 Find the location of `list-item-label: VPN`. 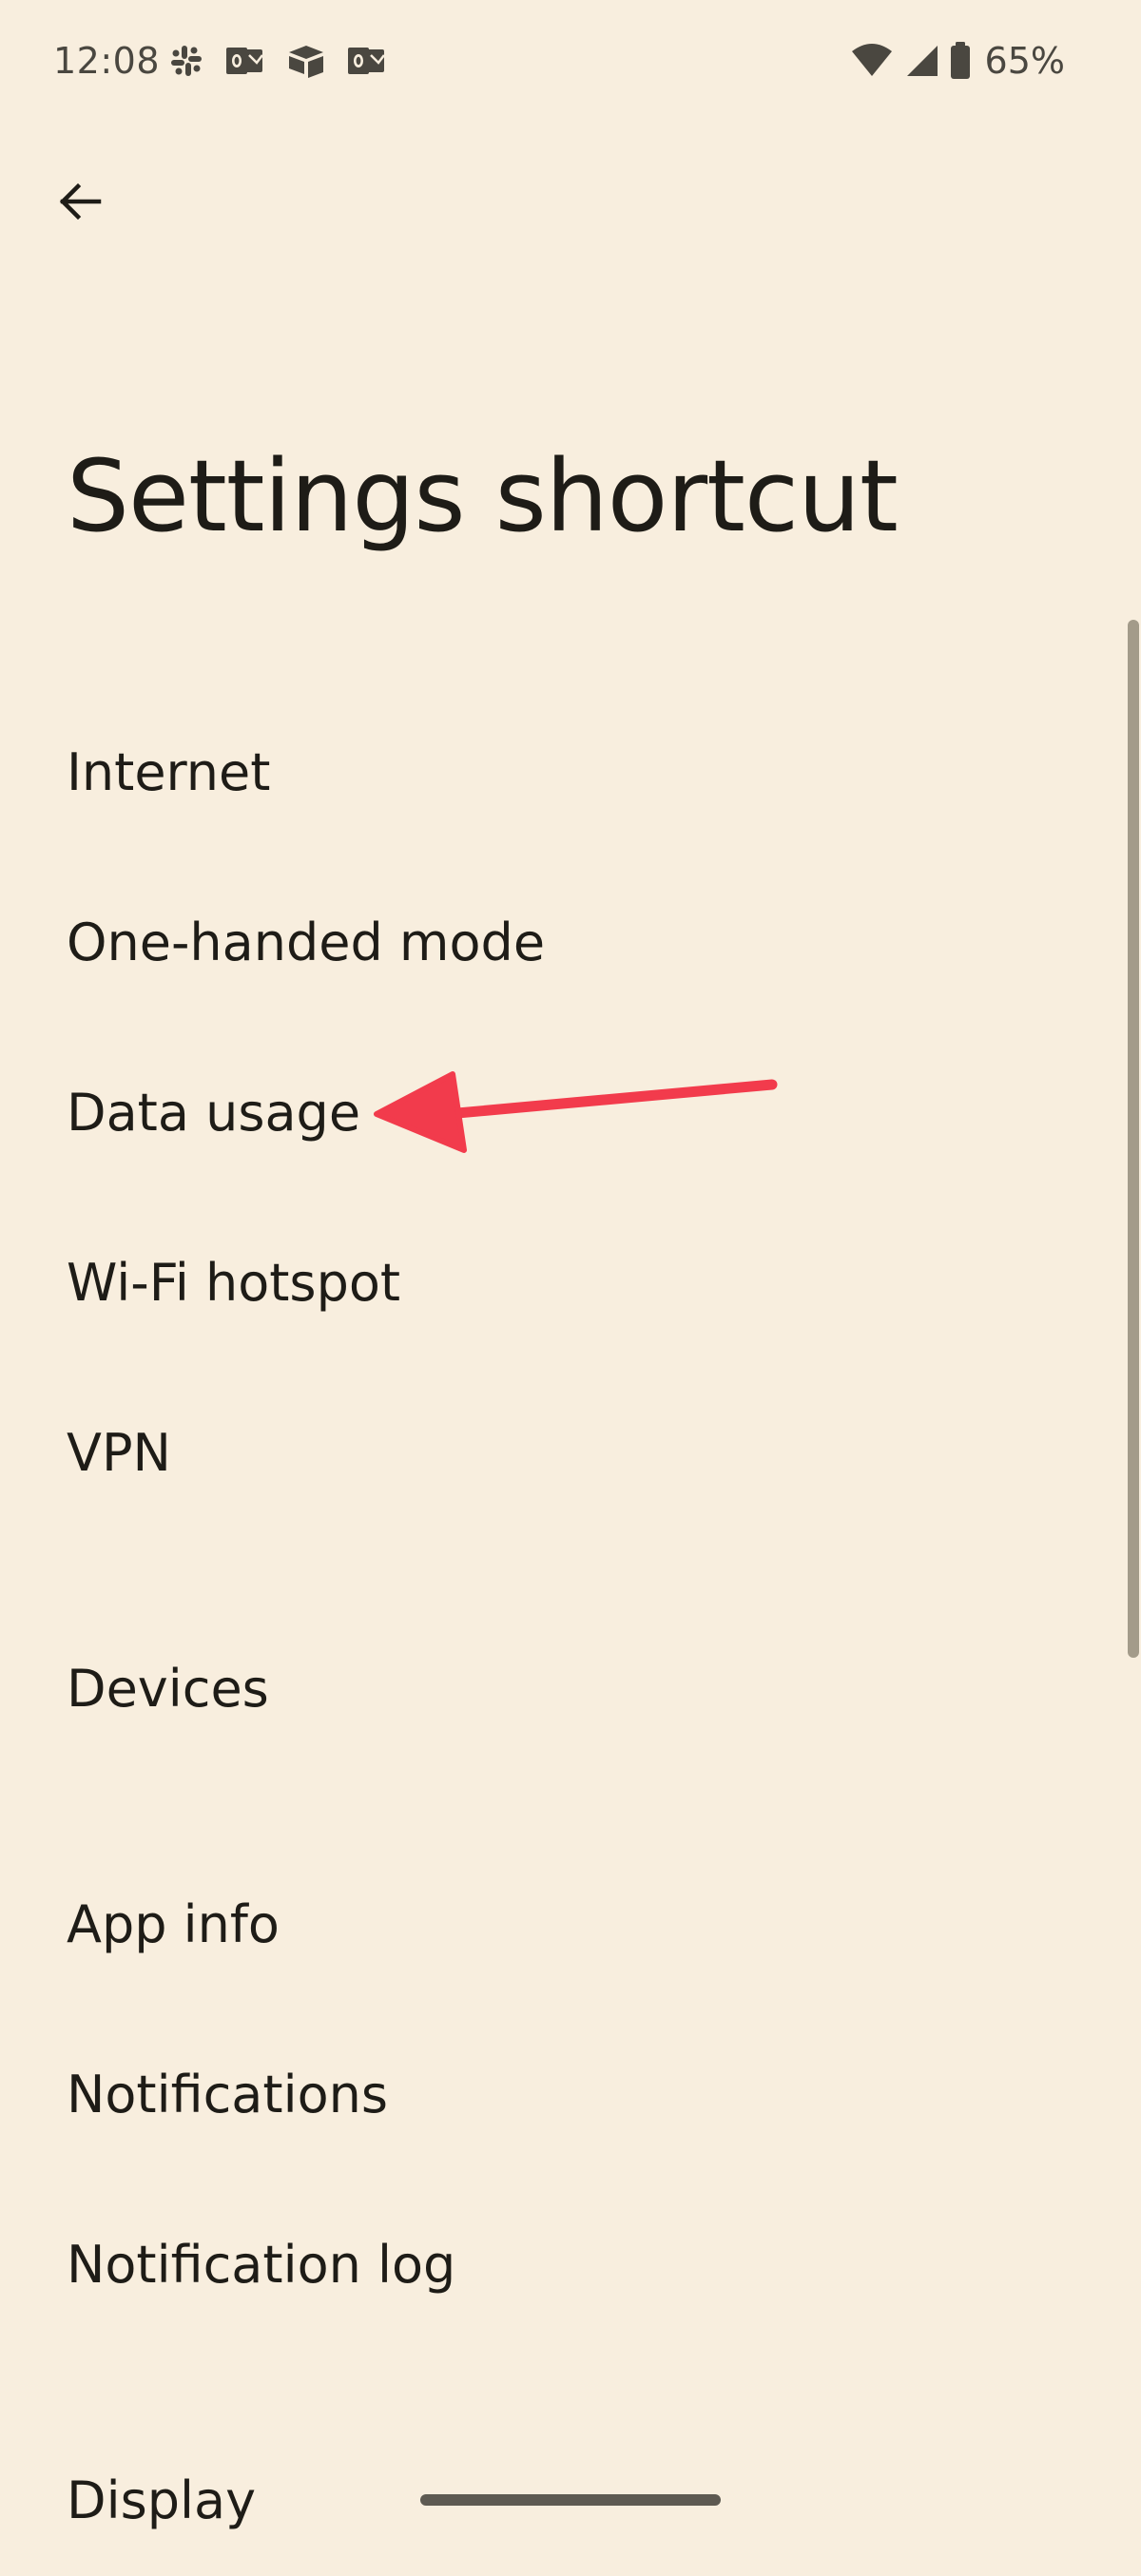

list-item-label: VPN is located at coordinates (119, 1453).